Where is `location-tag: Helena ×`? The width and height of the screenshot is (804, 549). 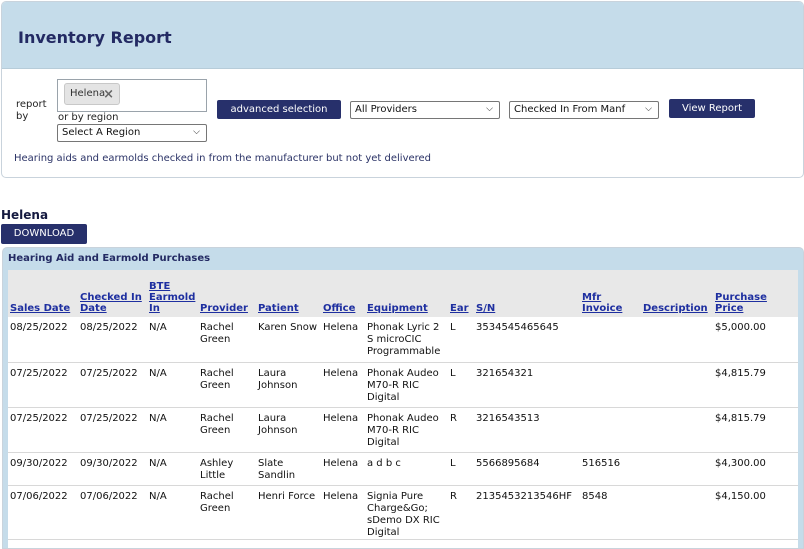
location-tag: Helena × is located at coordinates (92, 94).